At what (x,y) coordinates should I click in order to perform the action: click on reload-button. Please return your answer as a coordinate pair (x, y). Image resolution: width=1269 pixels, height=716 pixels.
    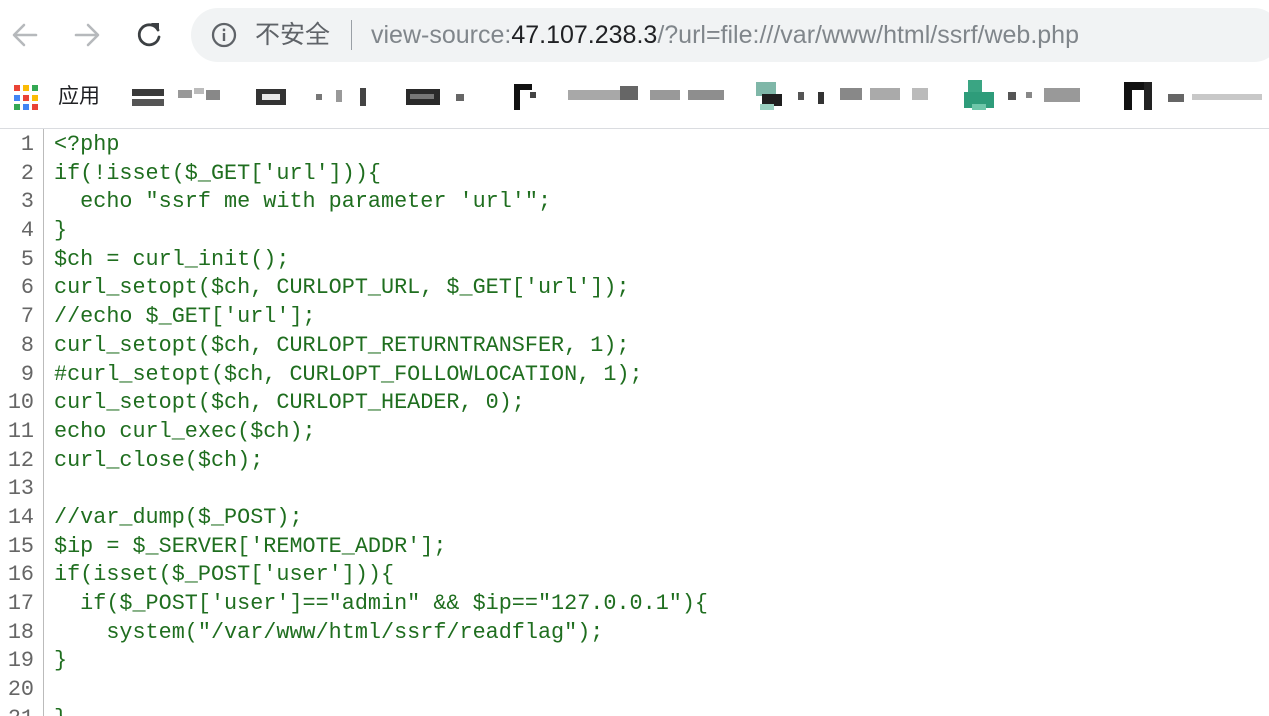
    Looking at the image, I should click on (149, 35).